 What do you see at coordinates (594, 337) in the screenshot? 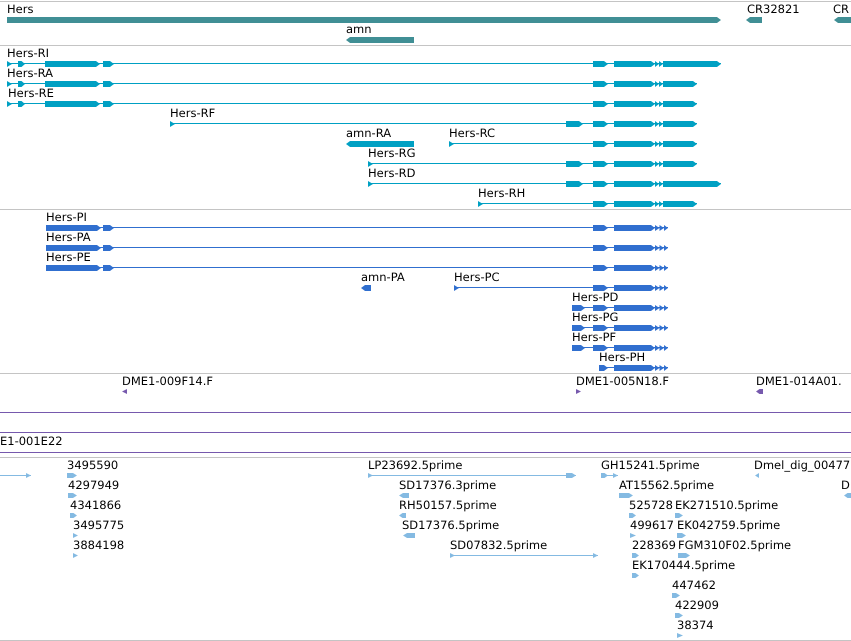
I see `feature-label: Hers-PF` at bounding box center [594, 337].